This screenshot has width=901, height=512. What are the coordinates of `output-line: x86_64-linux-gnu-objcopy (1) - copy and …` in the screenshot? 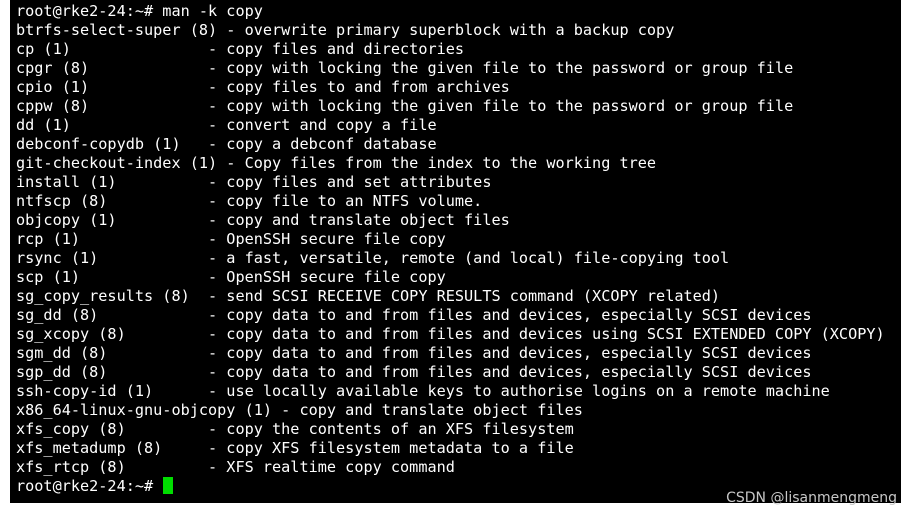 It's located at (299, 410).